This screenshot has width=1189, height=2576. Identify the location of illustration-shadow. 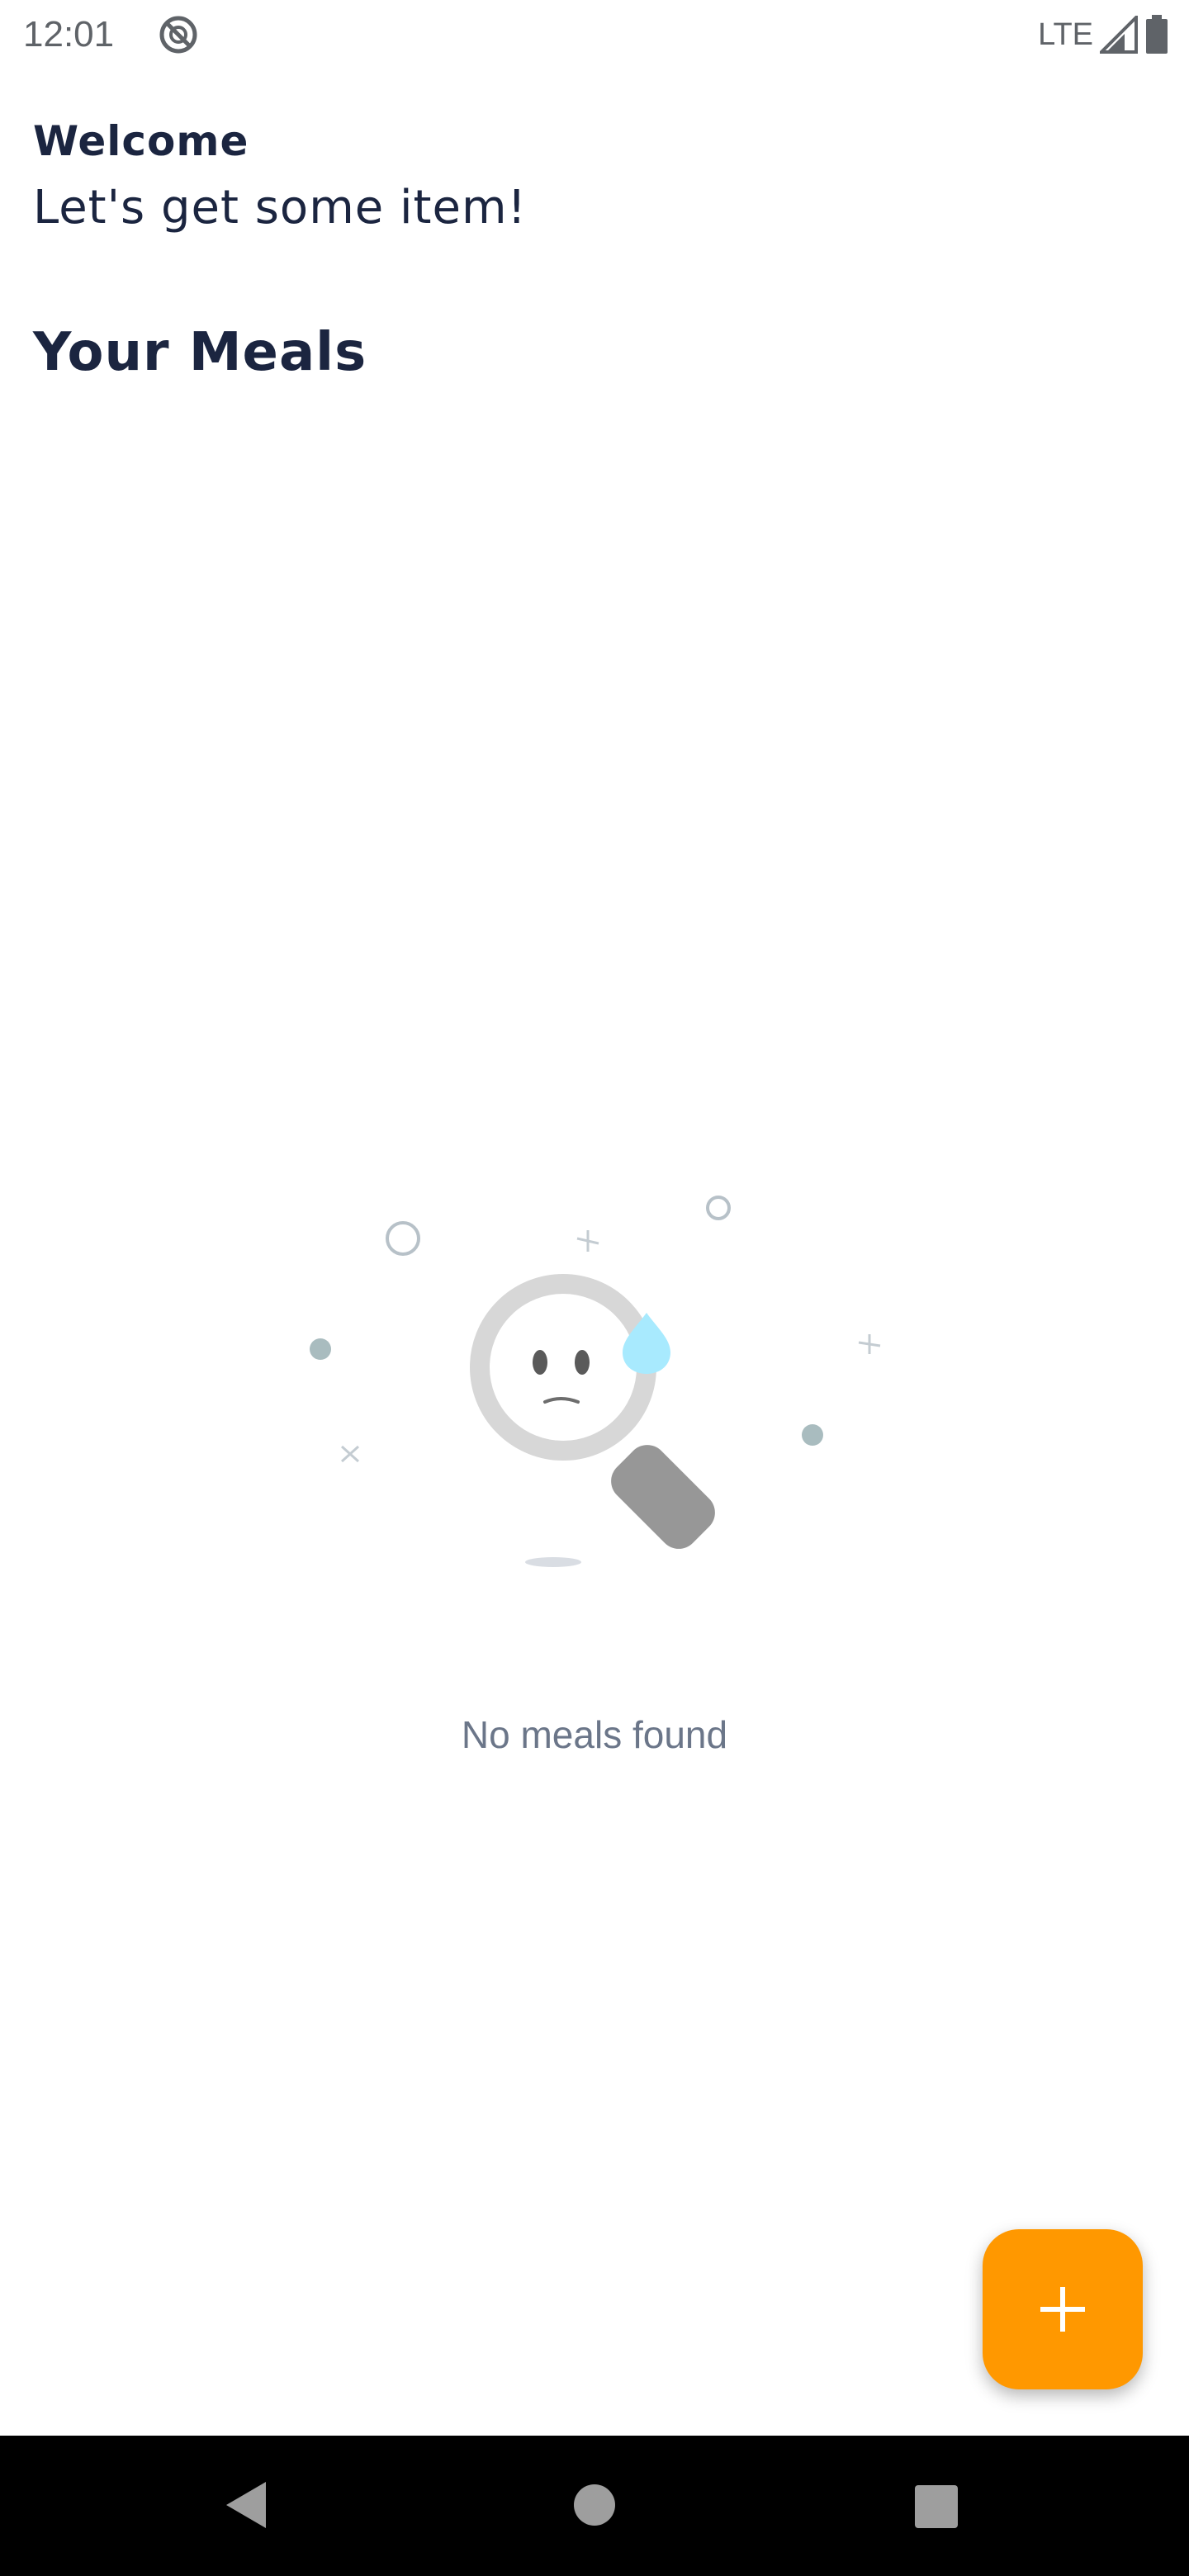
(553, 1562).